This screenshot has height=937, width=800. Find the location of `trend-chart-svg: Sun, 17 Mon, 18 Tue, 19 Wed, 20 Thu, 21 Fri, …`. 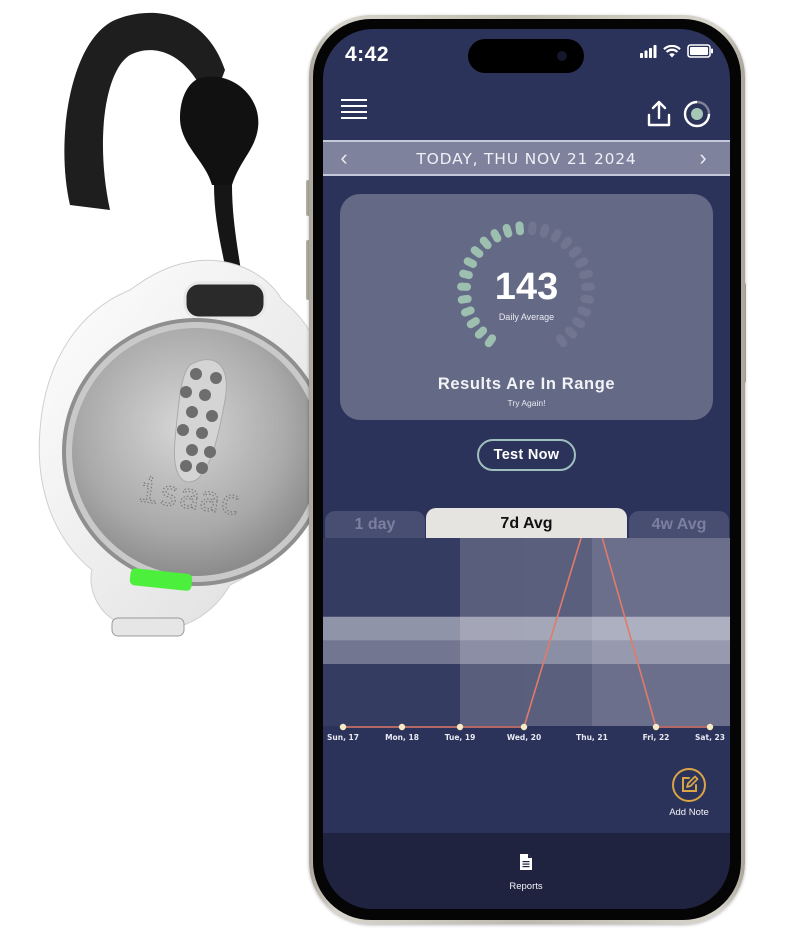

trend-chart-svg: Sun, 17 Mon, 18 Tue, 19 Wed, 20 Thu, 21 Fri, … is located at coordinates (526, 648).